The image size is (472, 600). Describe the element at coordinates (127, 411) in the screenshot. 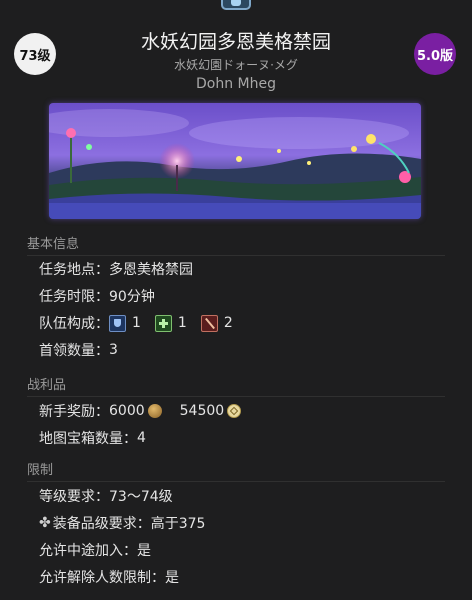

I see `gil-value: 6000` at that location.